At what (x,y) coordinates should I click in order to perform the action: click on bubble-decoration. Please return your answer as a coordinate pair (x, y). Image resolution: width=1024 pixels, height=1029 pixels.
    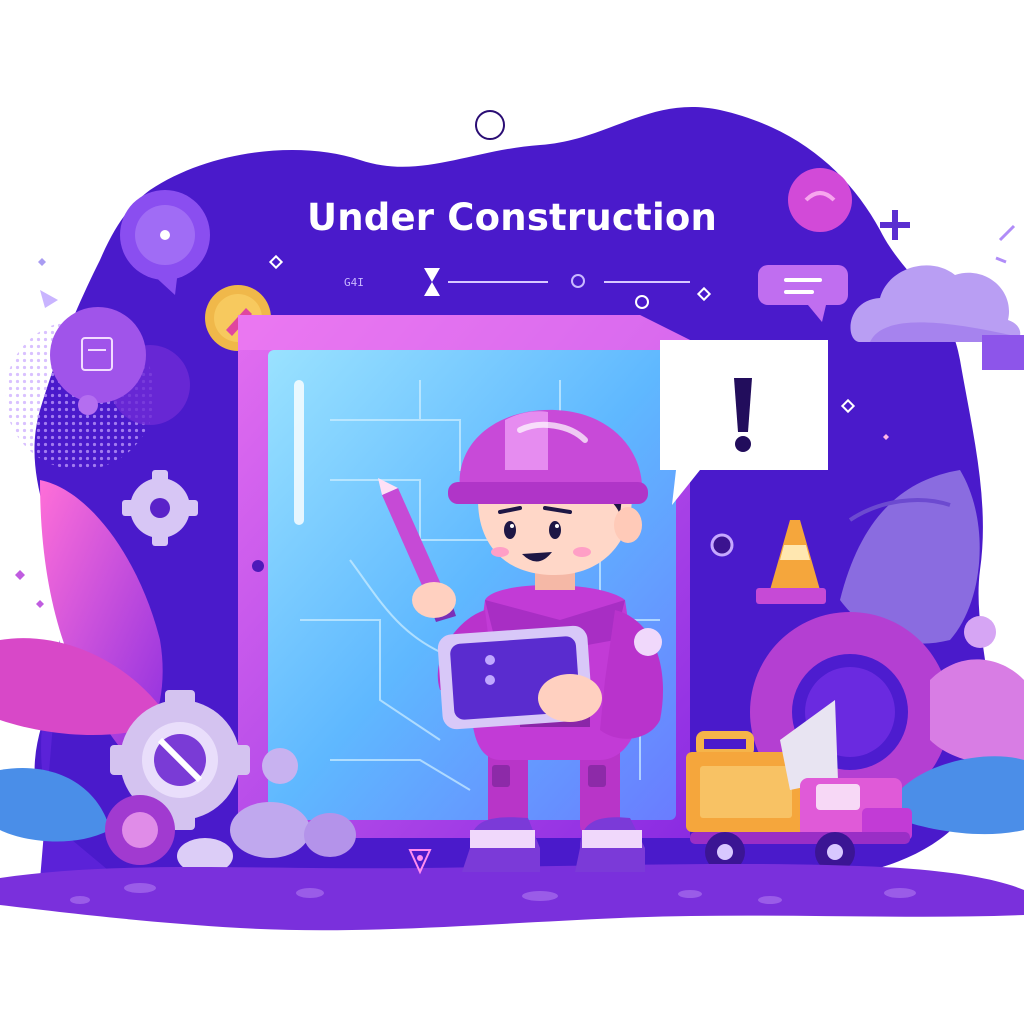
    Looking at the image, I should click on (980, 632).